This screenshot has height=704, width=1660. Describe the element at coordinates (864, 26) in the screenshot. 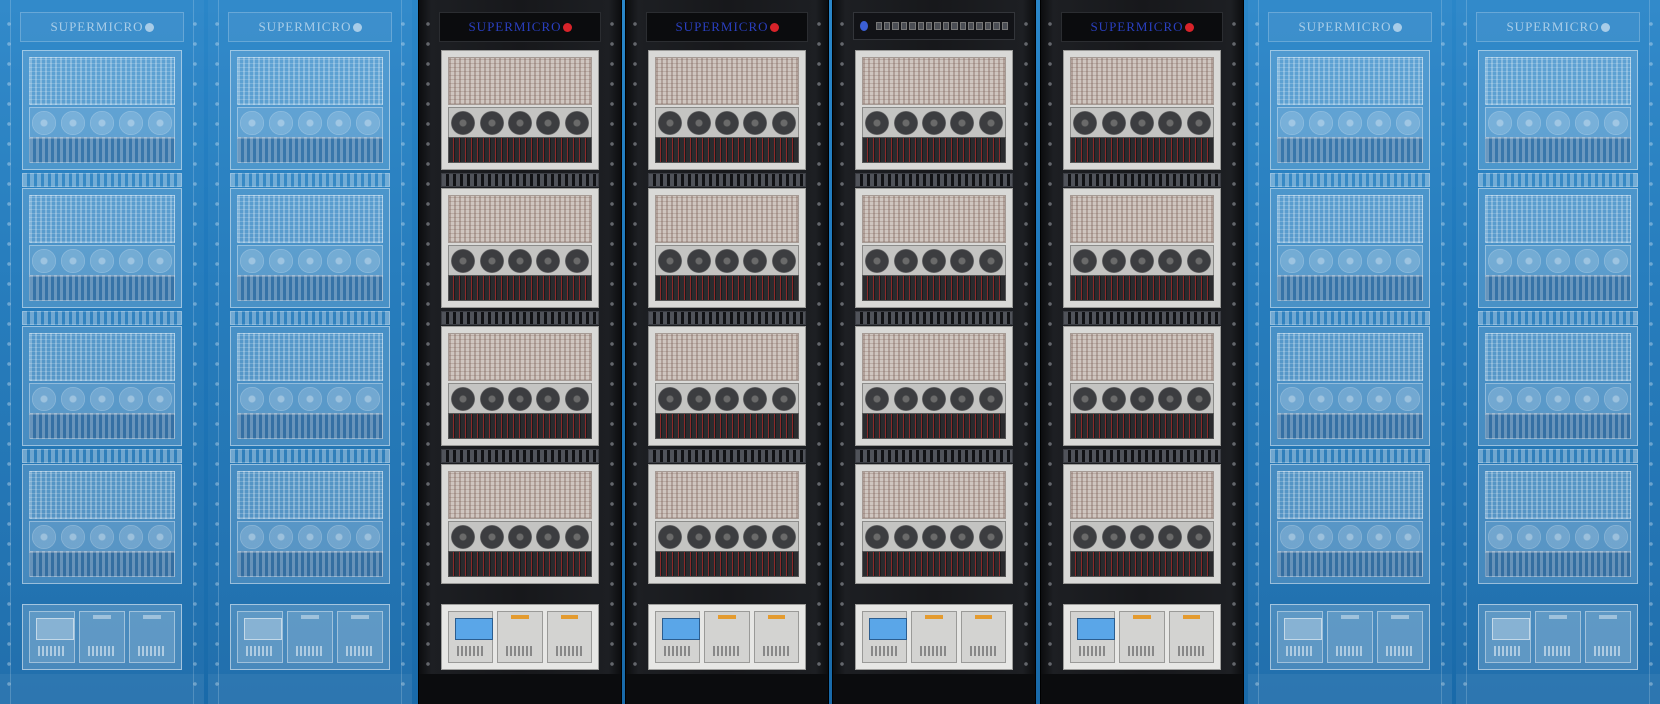

I see `switch-logo-icon` at that location.